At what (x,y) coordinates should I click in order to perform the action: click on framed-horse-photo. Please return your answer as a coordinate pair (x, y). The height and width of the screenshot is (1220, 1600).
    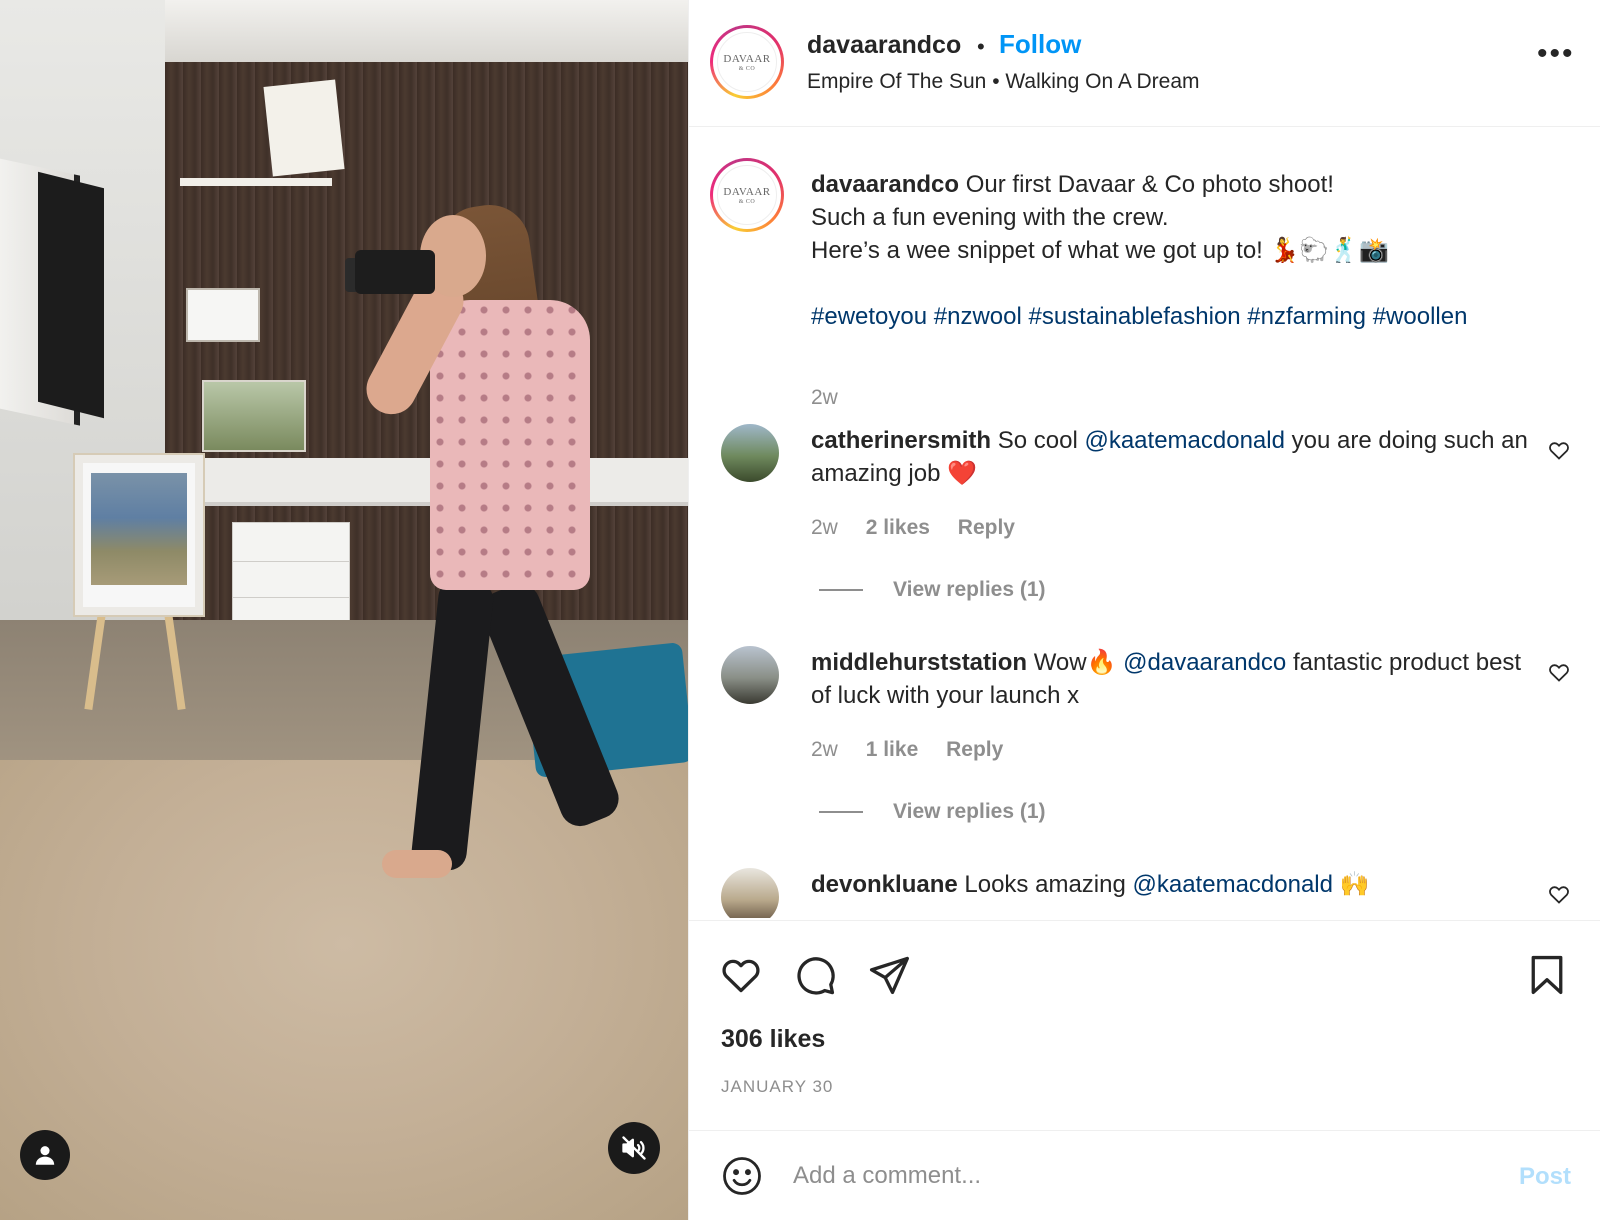
    Looking at the image, I should click on (254, 416).